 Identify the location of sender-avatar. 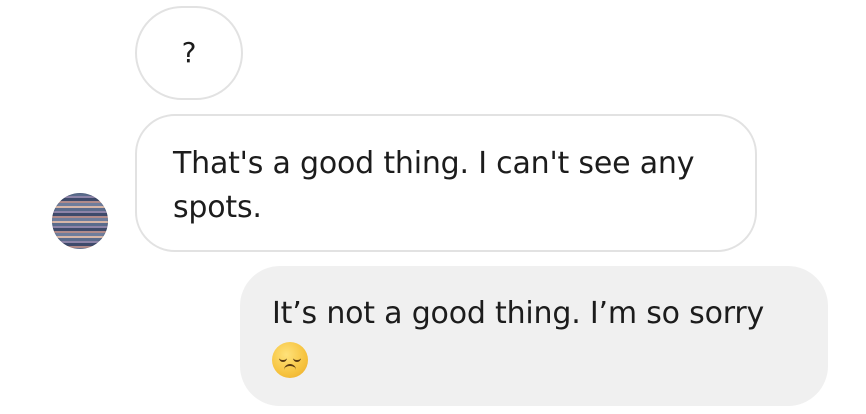
(80, 221).